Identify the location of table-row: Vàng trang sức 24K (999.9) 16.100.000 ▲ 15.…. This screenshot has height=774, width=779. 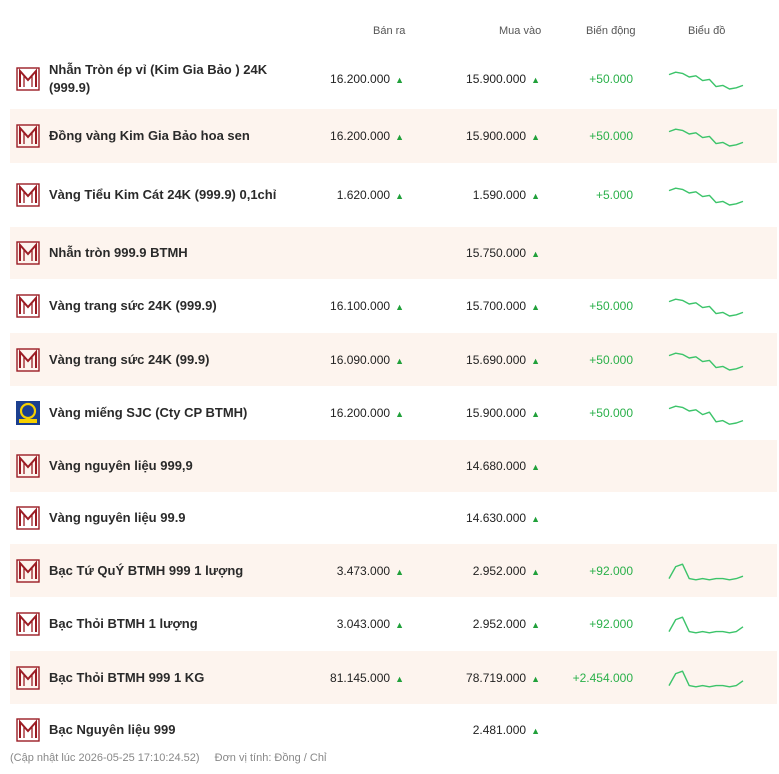
(393, 306).